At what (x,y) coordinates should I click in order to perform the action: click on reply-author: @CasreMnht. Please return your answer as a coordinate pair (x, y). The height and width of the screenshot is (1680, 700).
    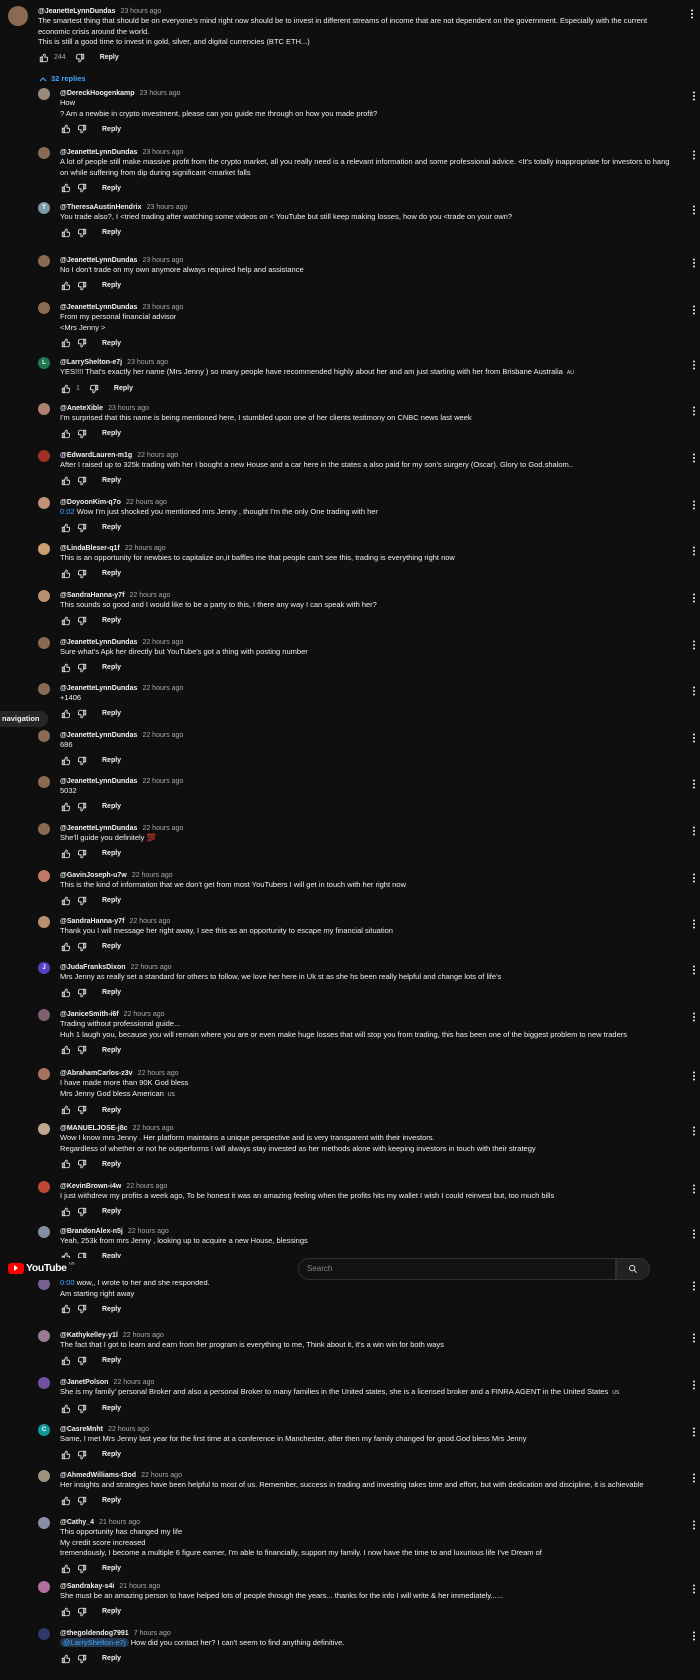
    Looking at the image, I should click on (81, 1429).